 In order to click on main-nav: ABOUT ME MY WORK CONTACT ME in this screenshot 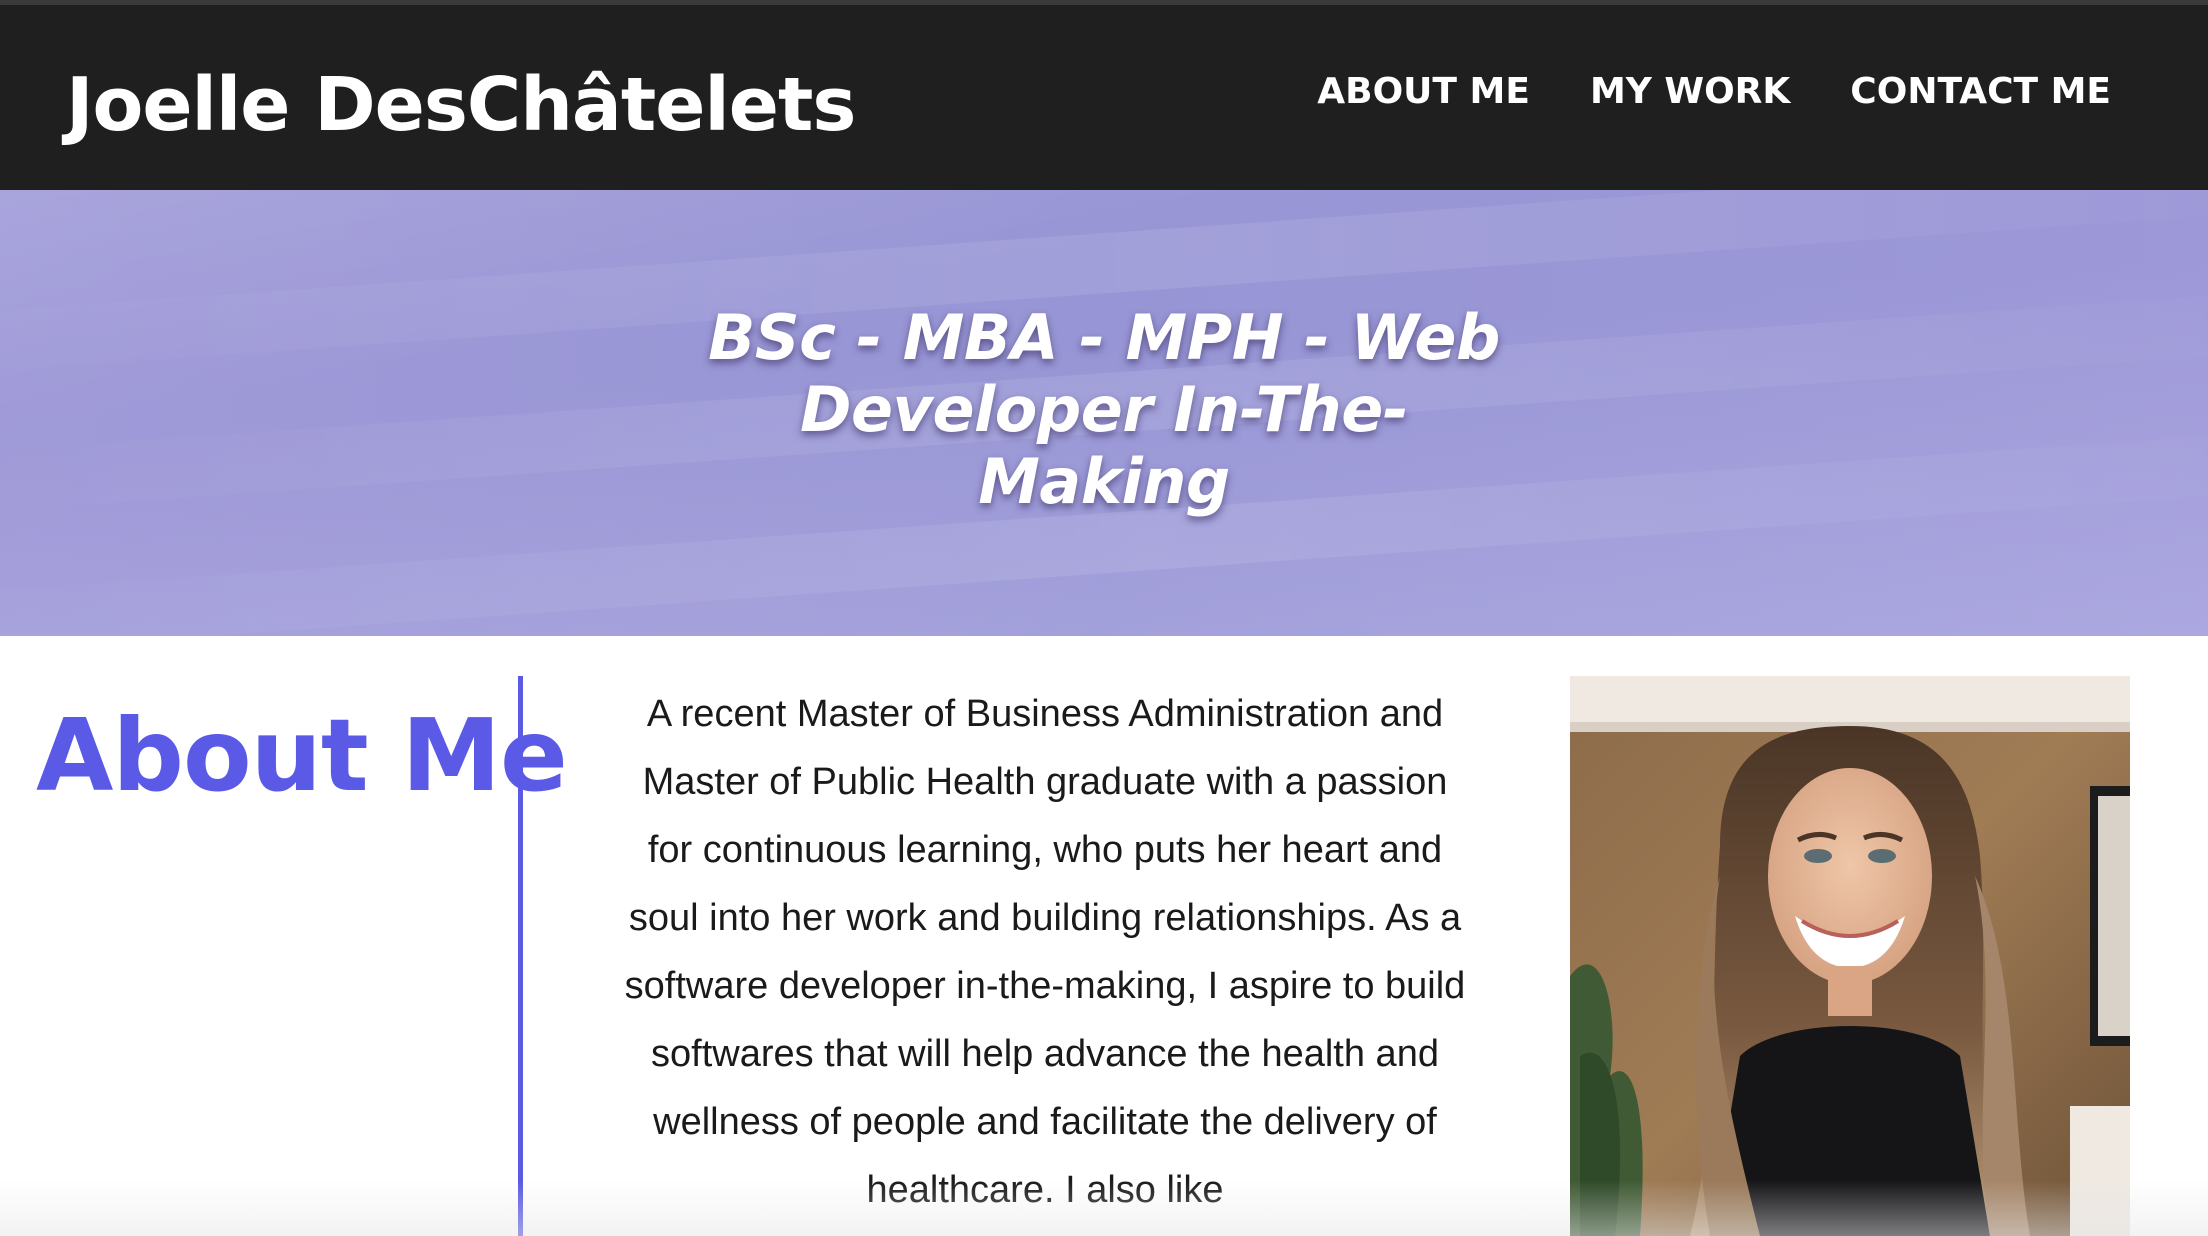, I will do `click(1714, 91)`.